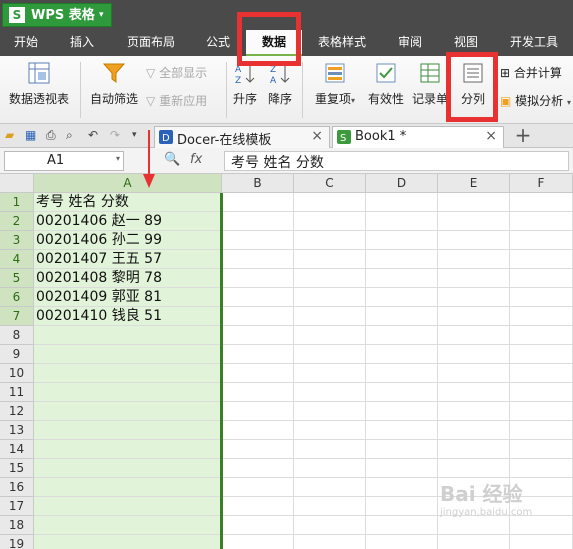 This screenshot has height=549, width=573. I want to click on print-preview-icon: ⌕, so click(69, 135).